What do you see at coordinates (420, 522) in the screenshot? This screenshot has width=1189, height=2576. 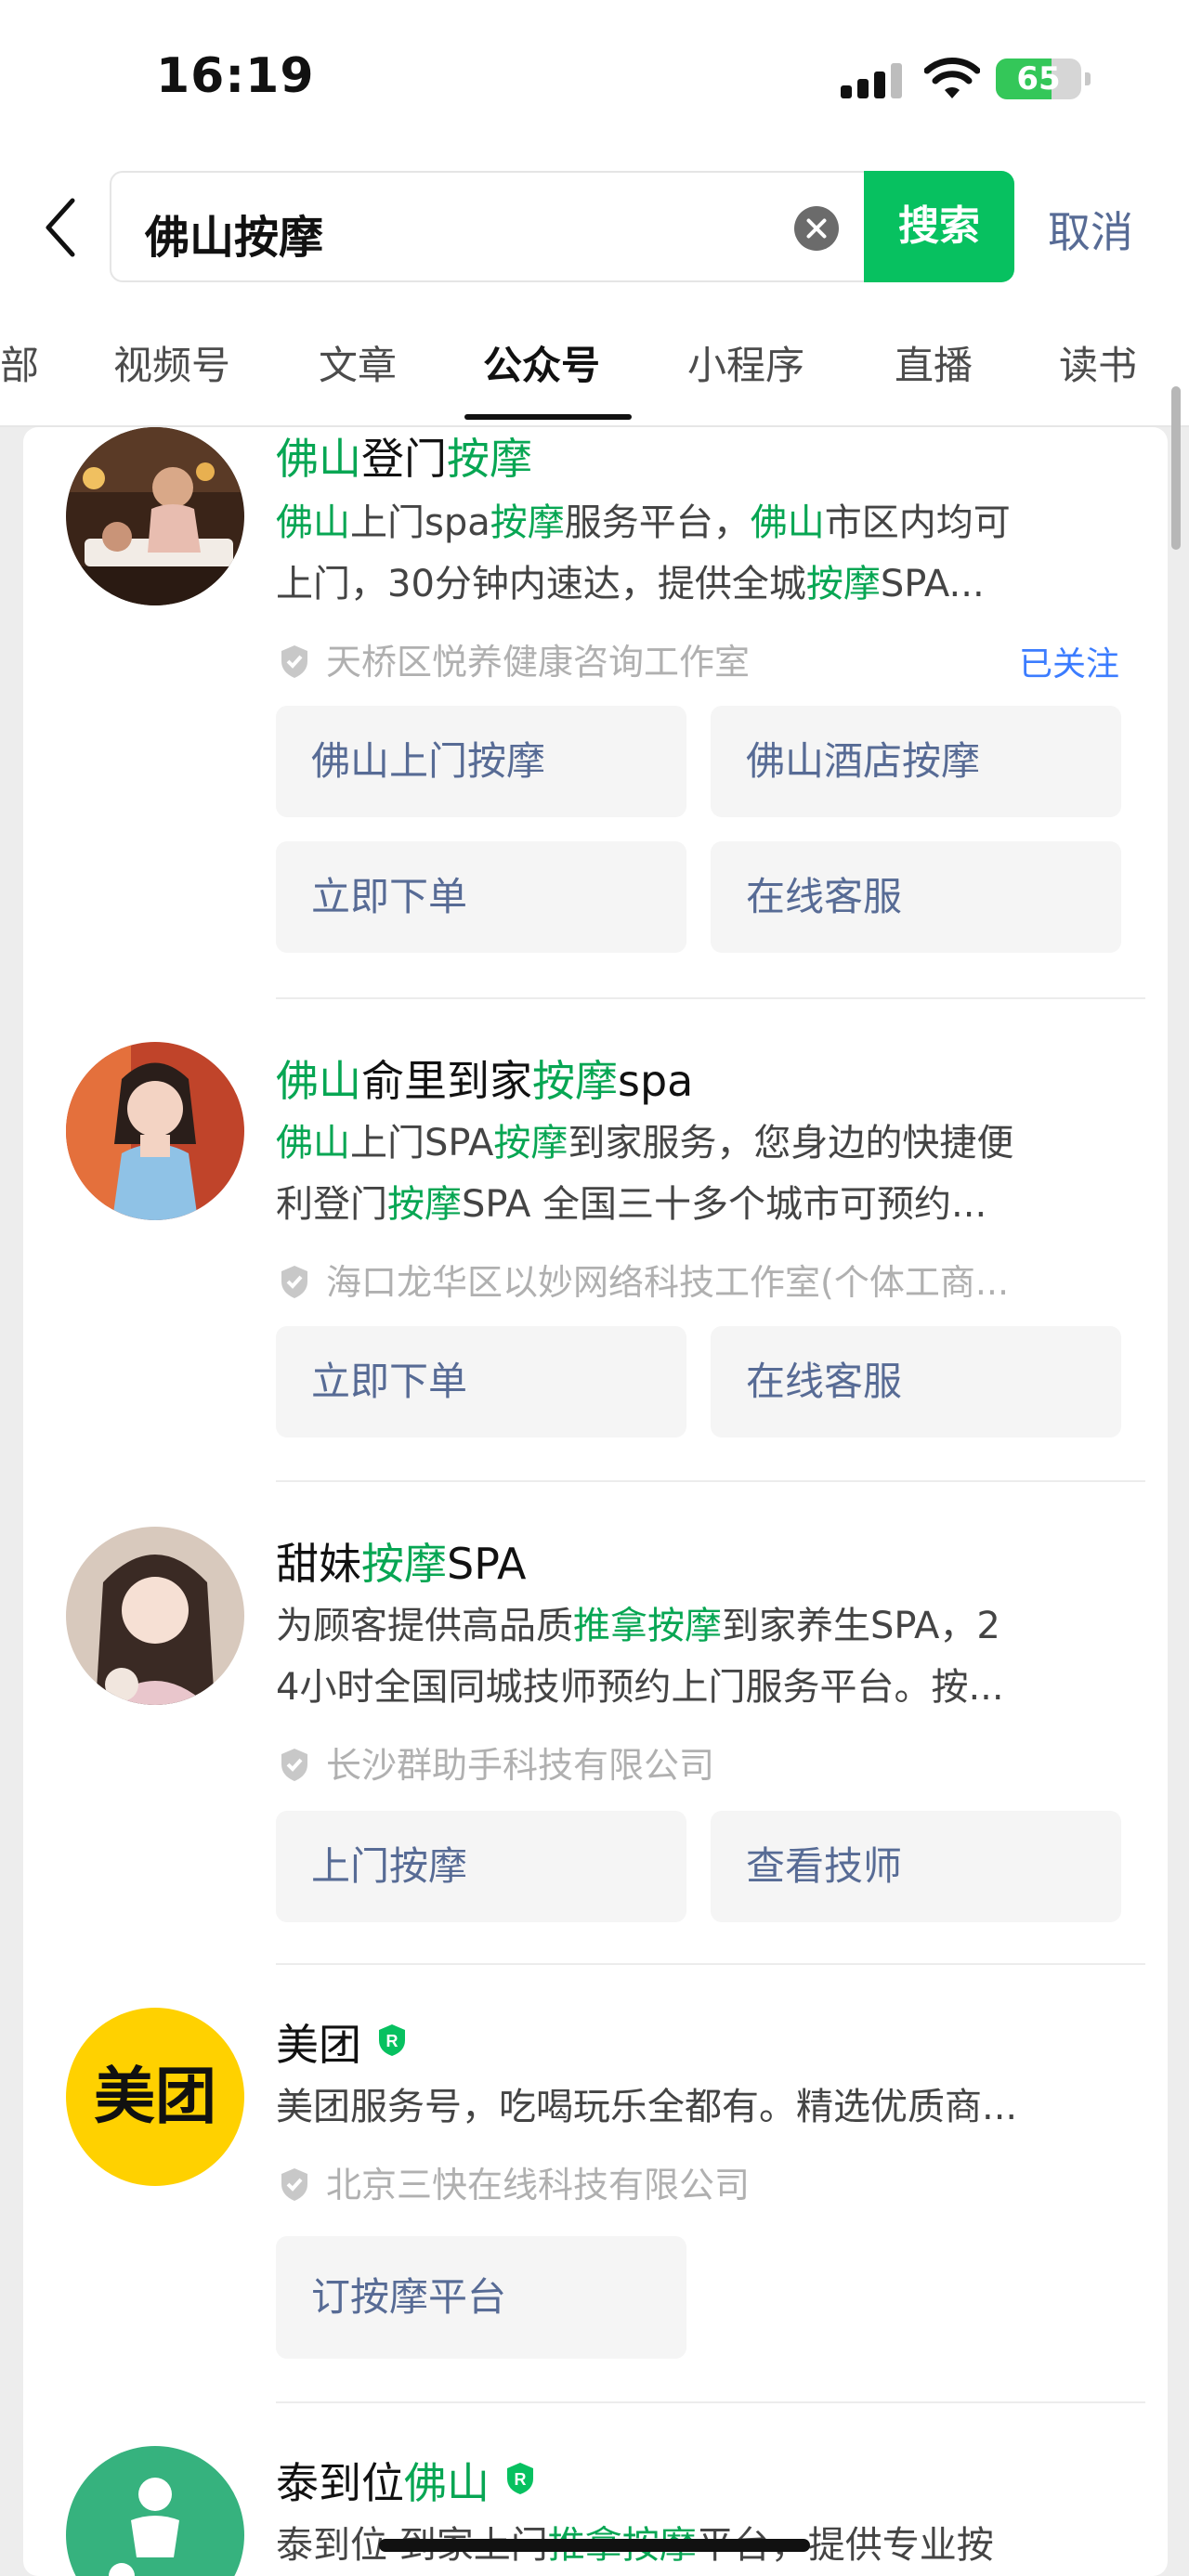 I see `desc-segment: 上门spa` at bounding box center [420, 522].